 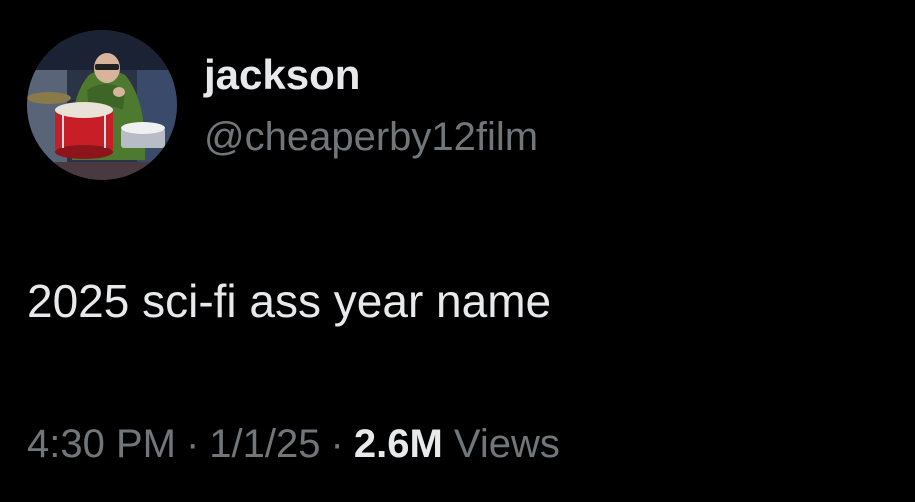 What do you see at coordinates (289, 301) in the screenshot?
I see `tweet-text: 2025 sci-fi ass year name` at bounding box center [289, 301].